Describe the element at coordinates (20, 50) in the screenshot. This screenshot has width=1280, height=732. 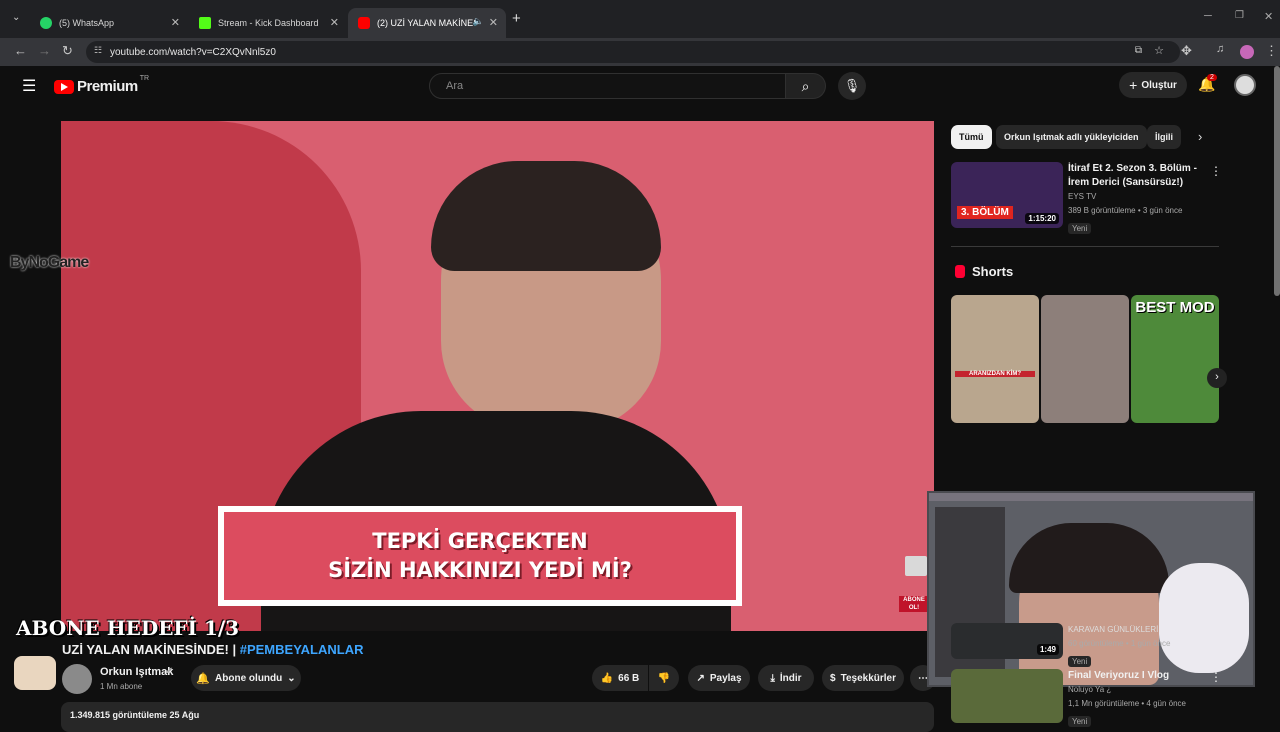
I see `back-arrow-icon: ←` at that location.